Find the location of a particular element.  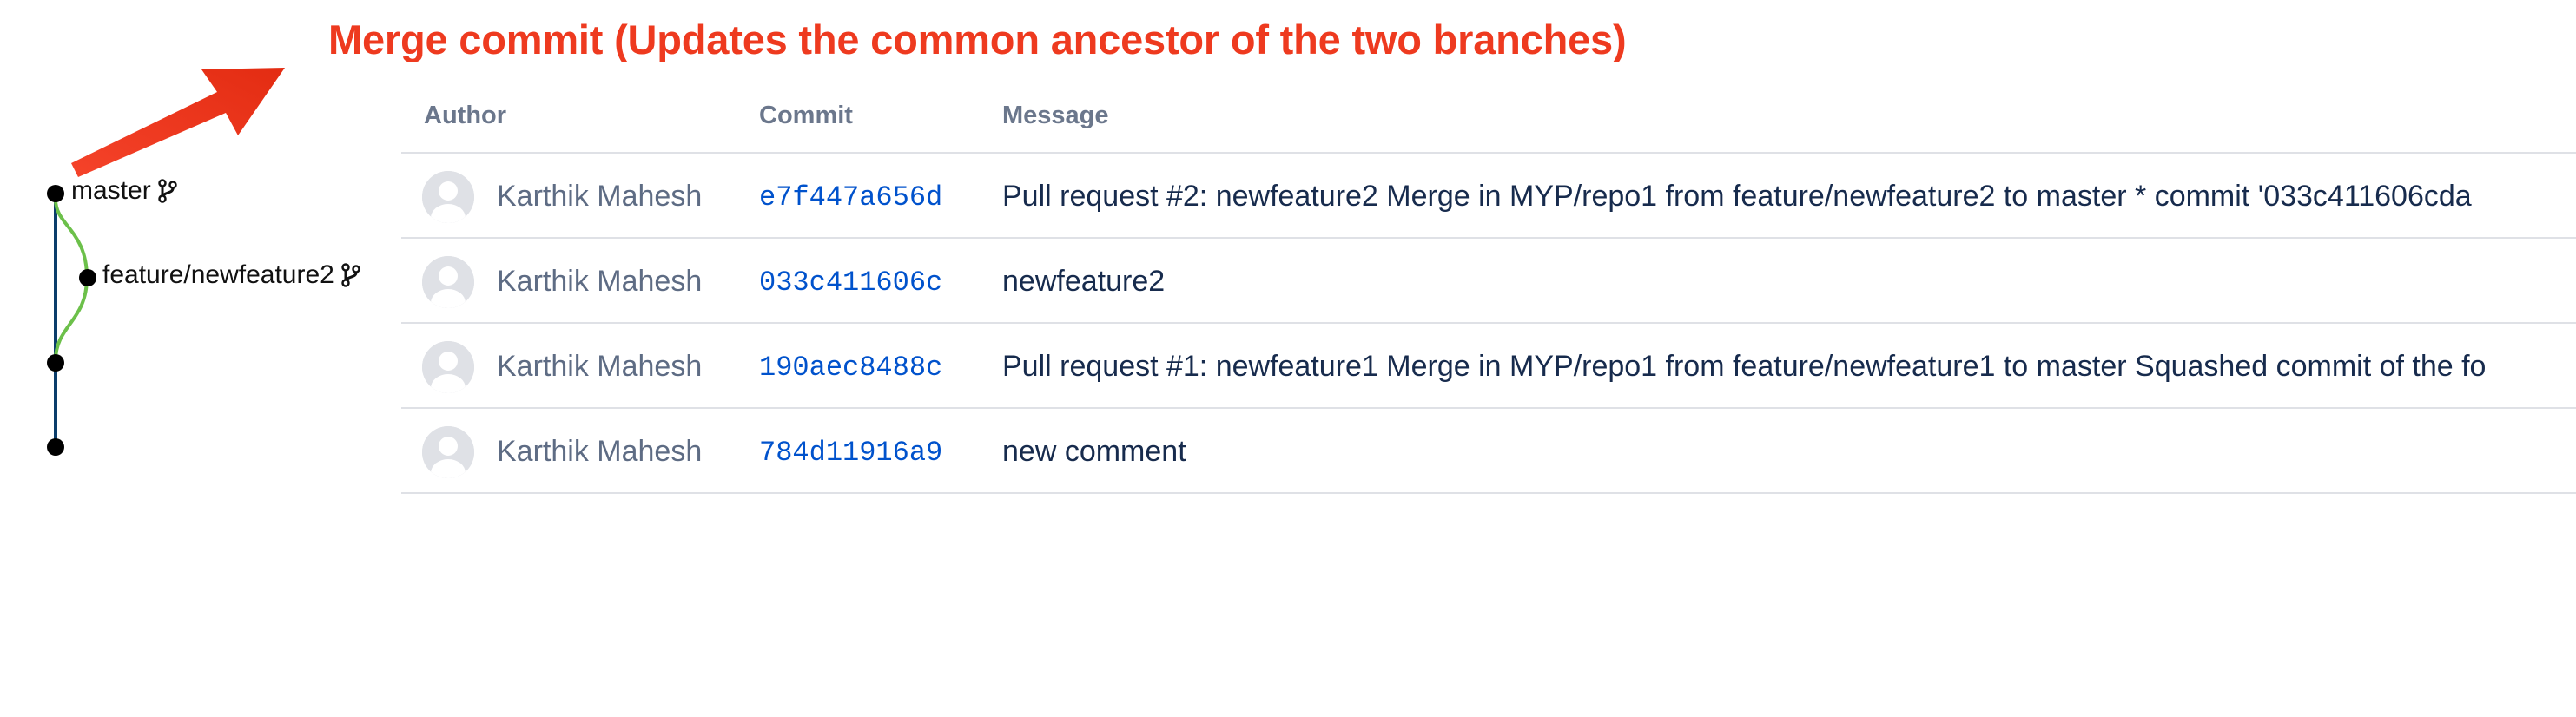

commit-hash-link: 784d11916a9 is located at coordinates (850, 453).